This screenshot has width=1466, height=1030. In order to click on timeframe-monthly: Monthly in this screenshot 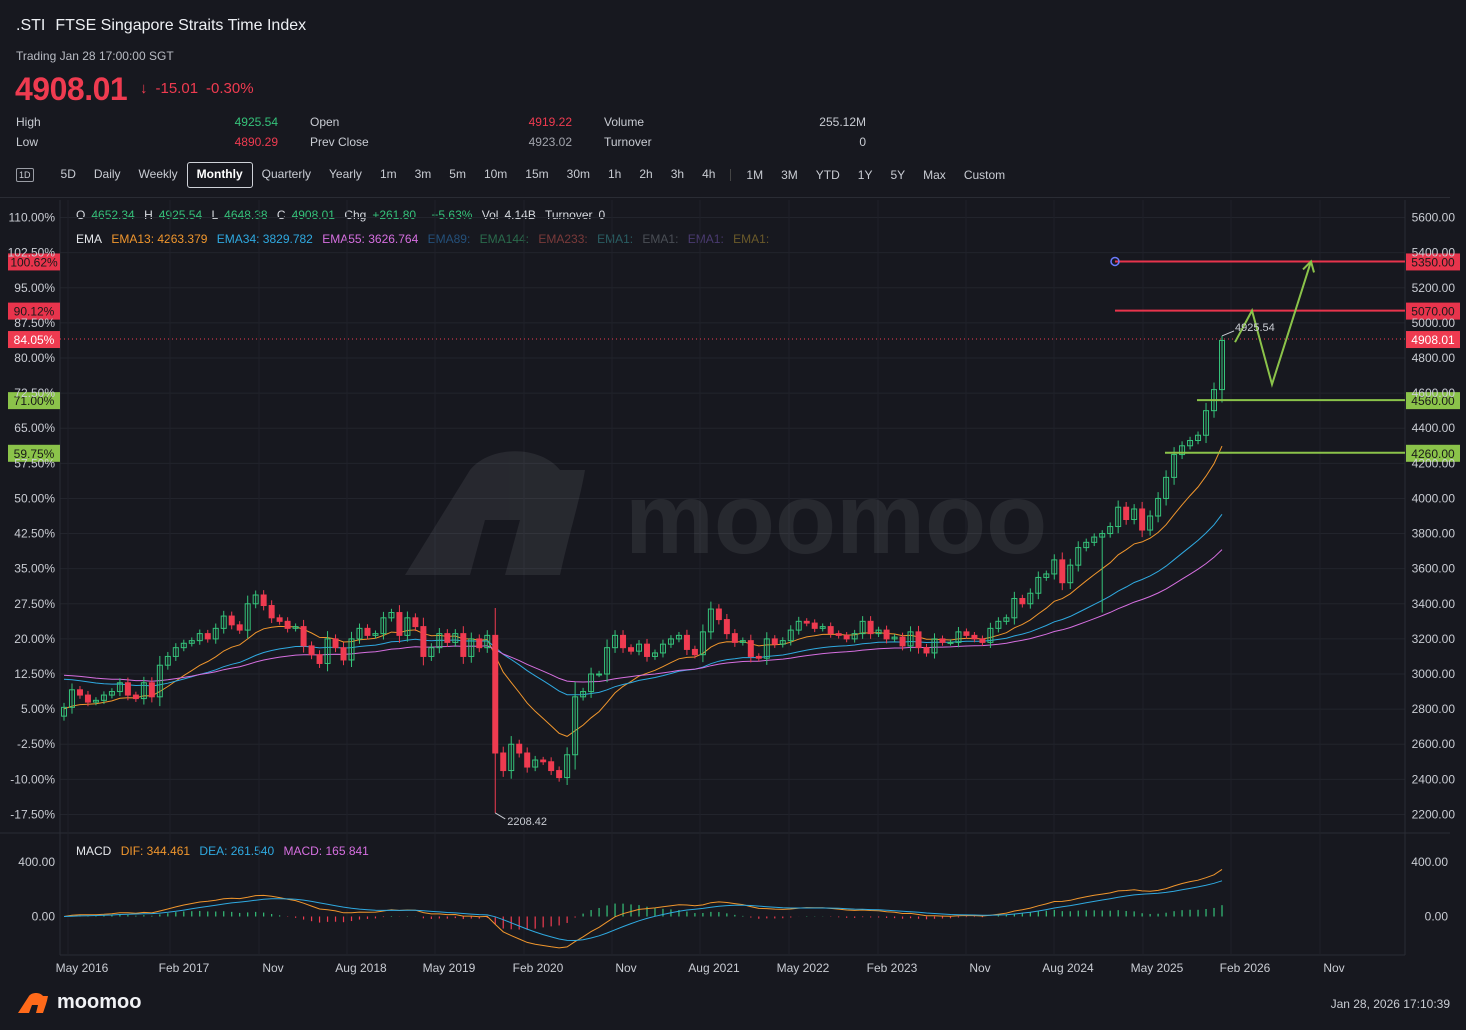, I will do `click(219, 175)`.